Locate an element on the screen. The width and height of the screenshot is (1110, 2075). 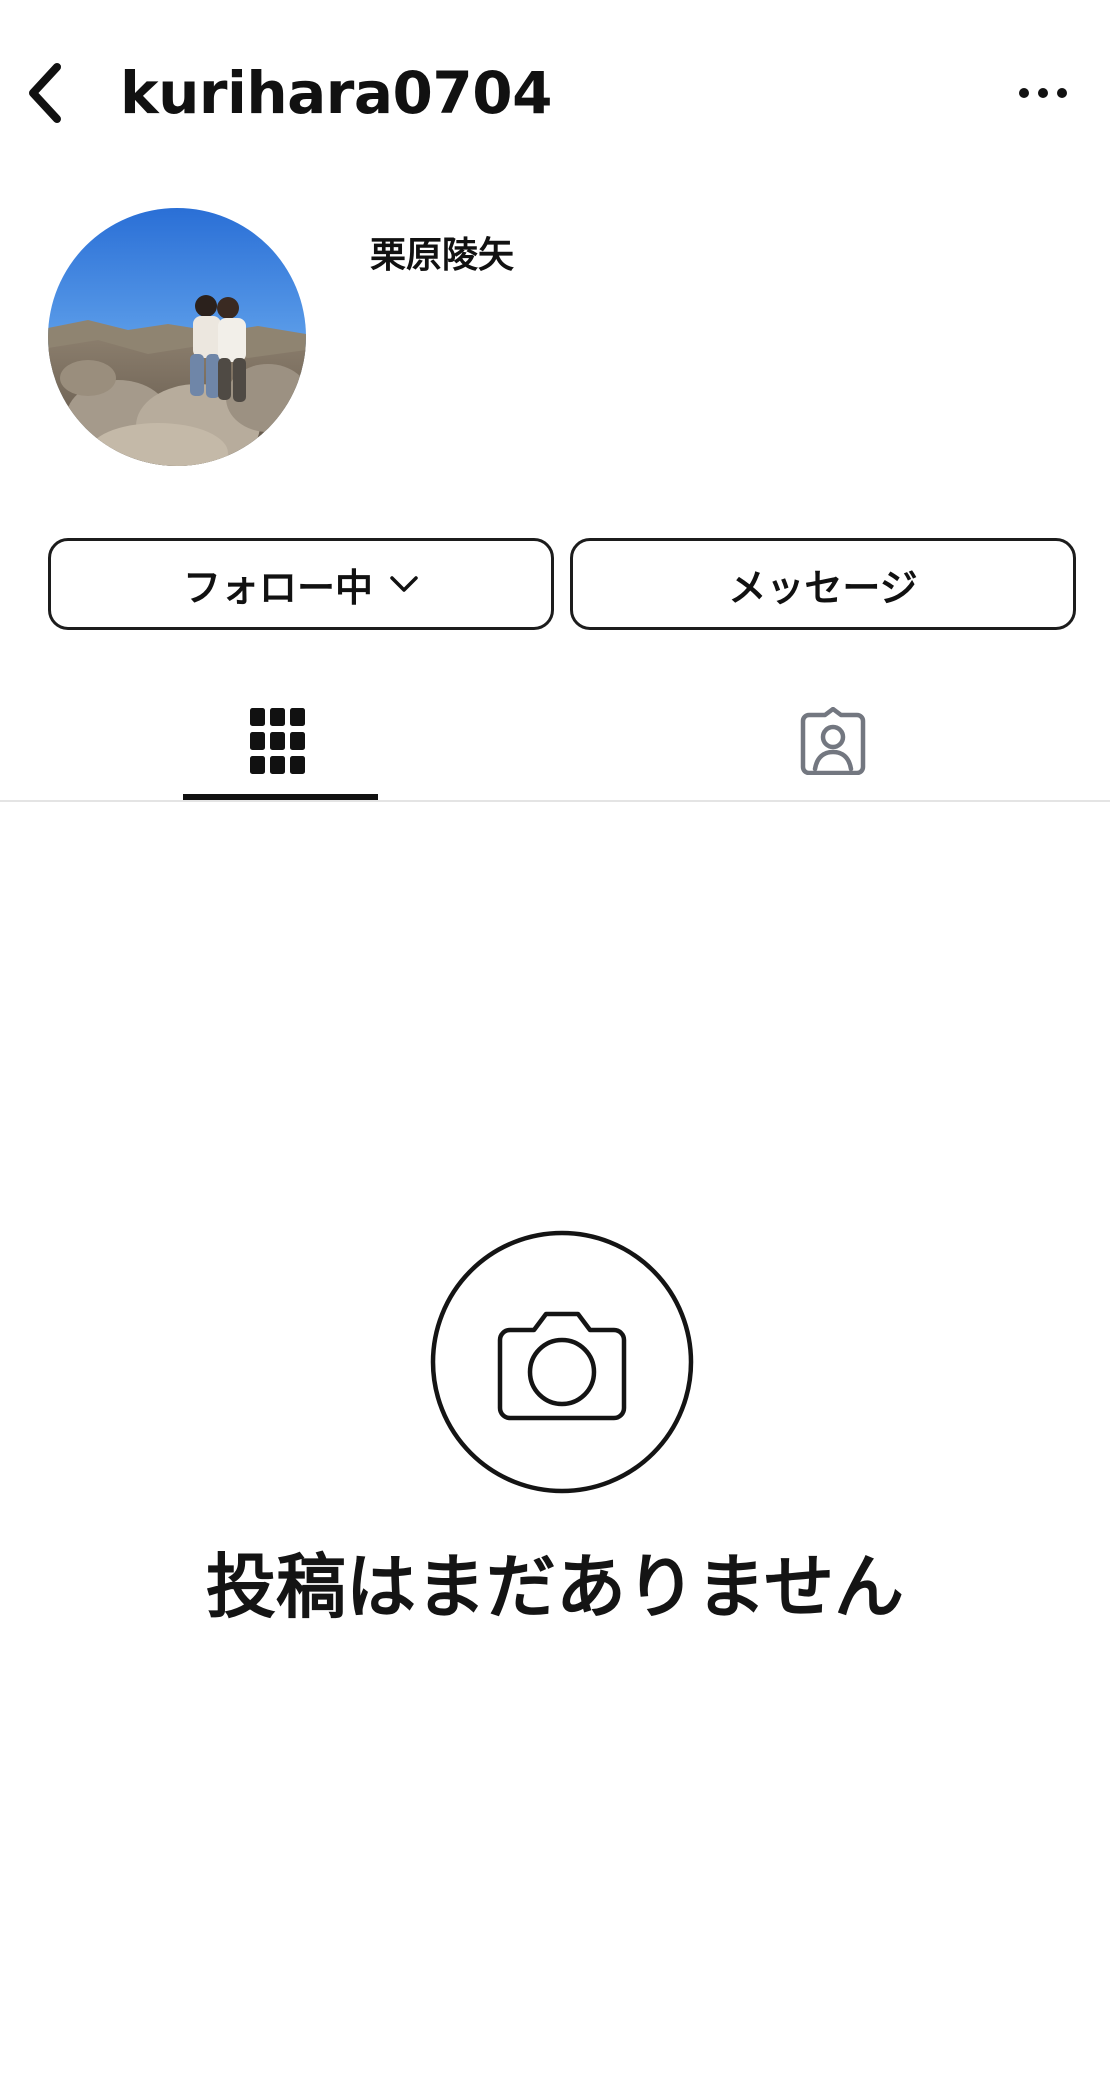
tab-tagged is located at coordinates (832, 741).